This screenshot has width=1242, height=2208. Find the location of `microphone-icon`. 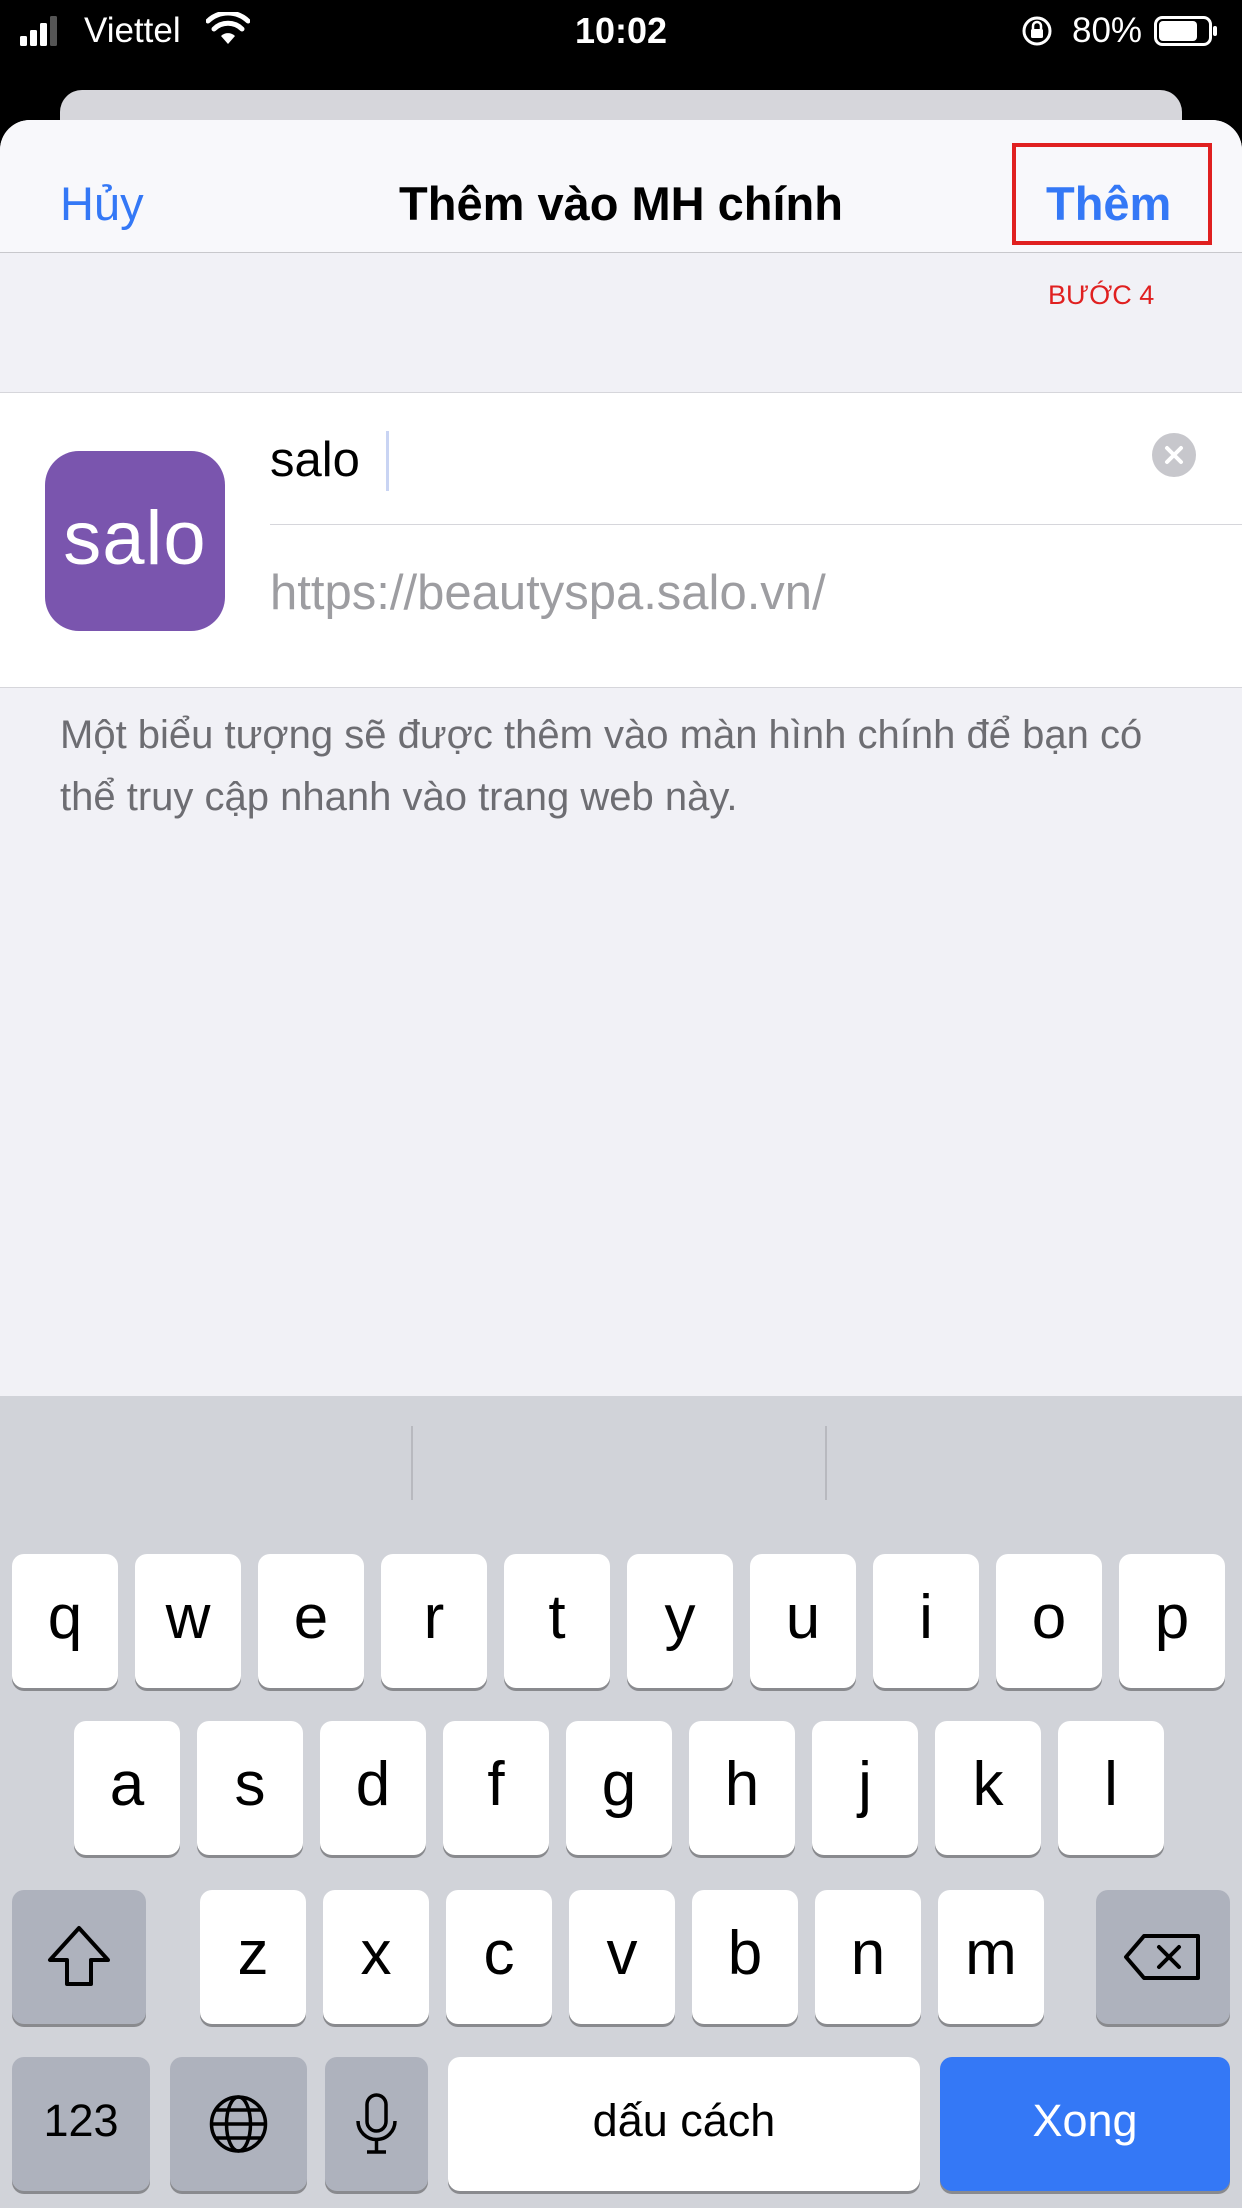

microphone-icon is located at coordinates (376, 2123).